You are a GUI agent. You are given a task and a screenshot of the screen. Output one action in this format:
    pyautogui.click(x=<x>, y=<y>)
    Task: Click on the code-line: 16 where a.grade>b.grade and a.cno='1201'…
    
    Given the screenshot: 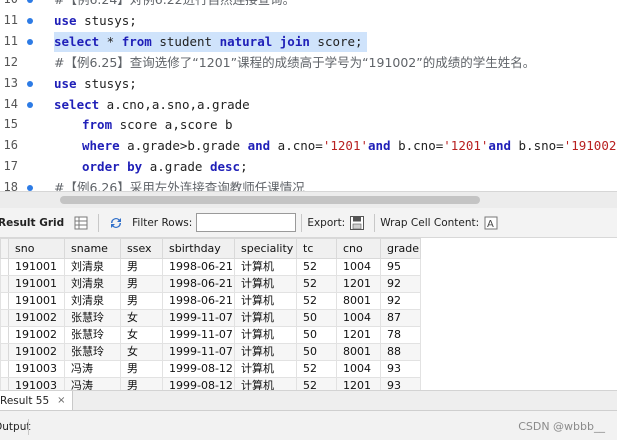 What is the action you would take?
    pyautogui.click(x=308, y=145)
    